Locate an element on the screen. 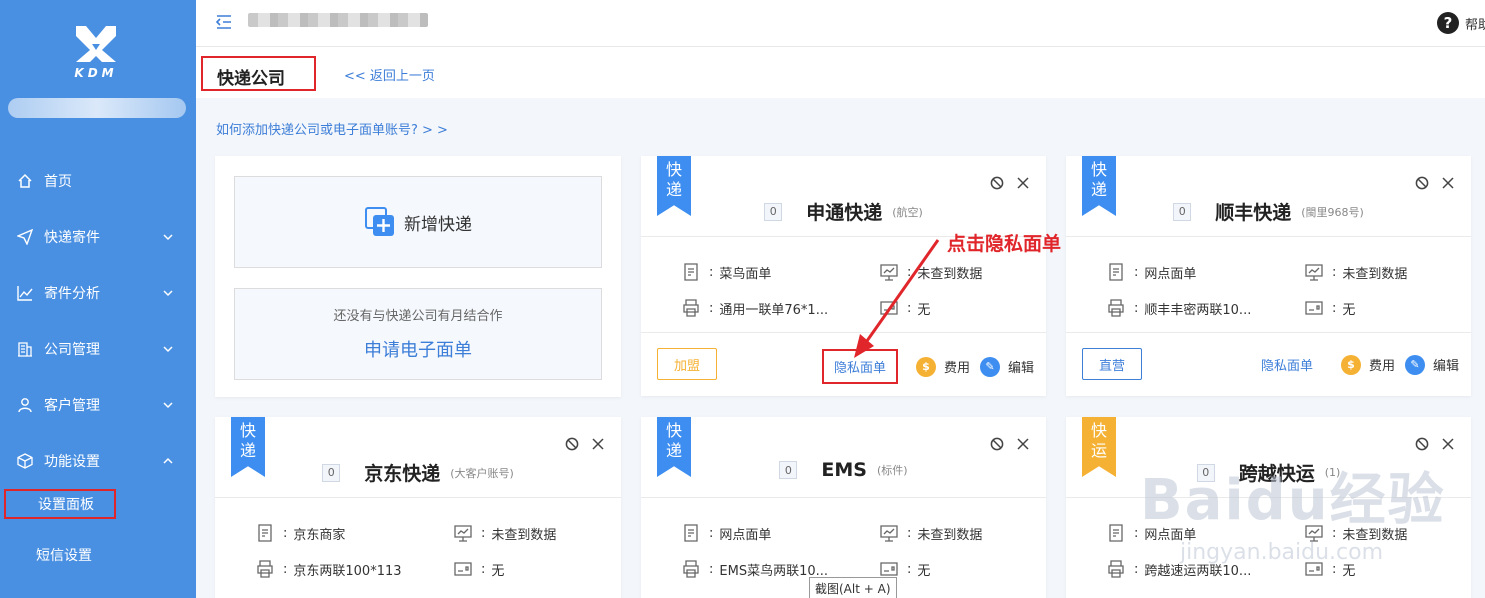  courier-subtitle: (航空) is located at coordinates (907, 212).